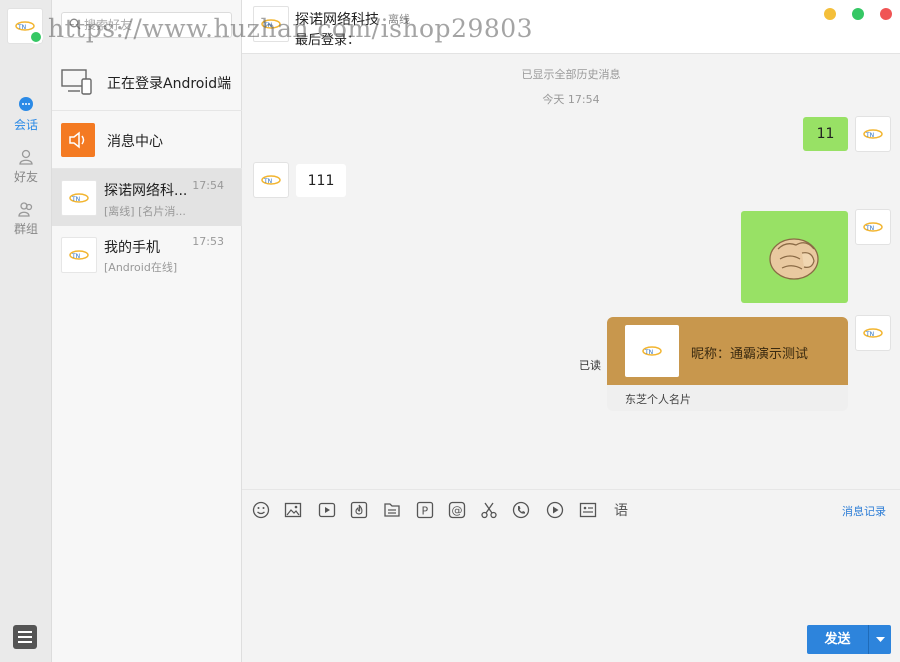 The height and width of the screenshot is (662, 900). I want to click on business-card-message: TN 昵称：通霸演示测试 东芝个人名片, so click(727, 364).